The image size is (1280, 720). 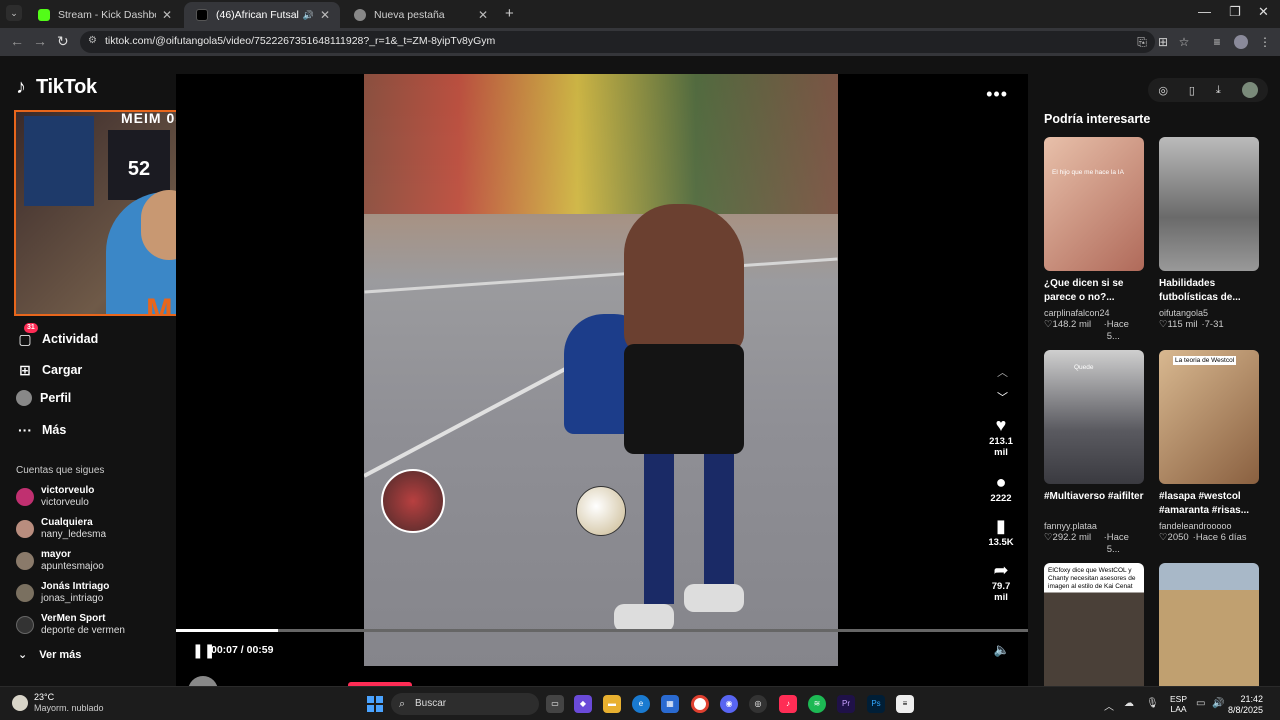 I want to click on copilot-icon: ◆, so click(x=583, y=704).